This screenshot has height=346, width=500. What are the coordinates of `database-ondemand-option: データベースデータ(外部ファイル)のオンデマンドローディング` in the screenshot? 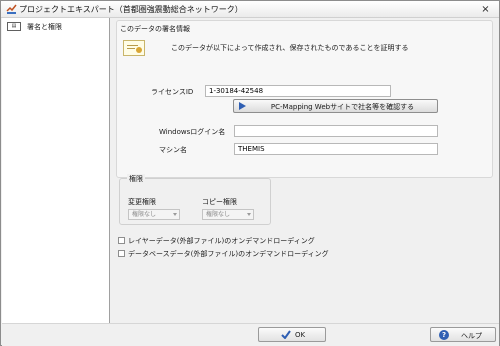 It's located at (248, 254).